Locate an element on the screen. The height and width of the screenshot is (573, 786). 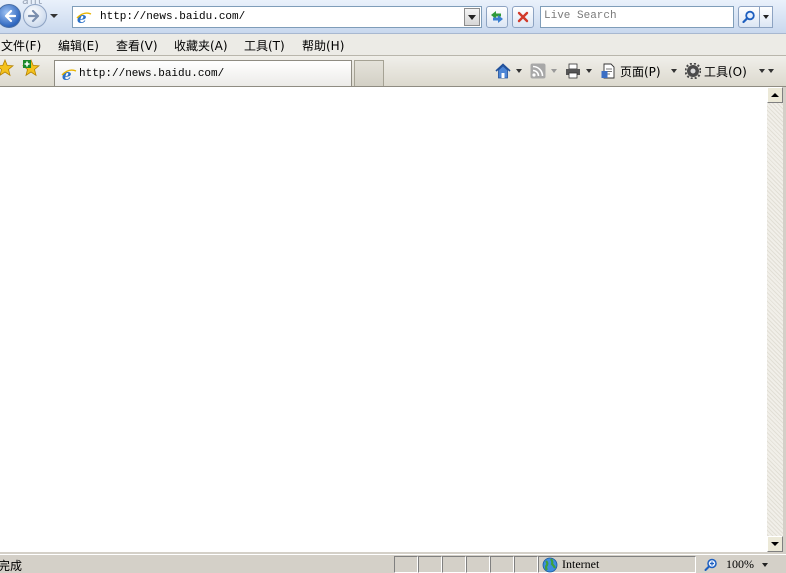
back-icon is located at coordinates (10, 16).